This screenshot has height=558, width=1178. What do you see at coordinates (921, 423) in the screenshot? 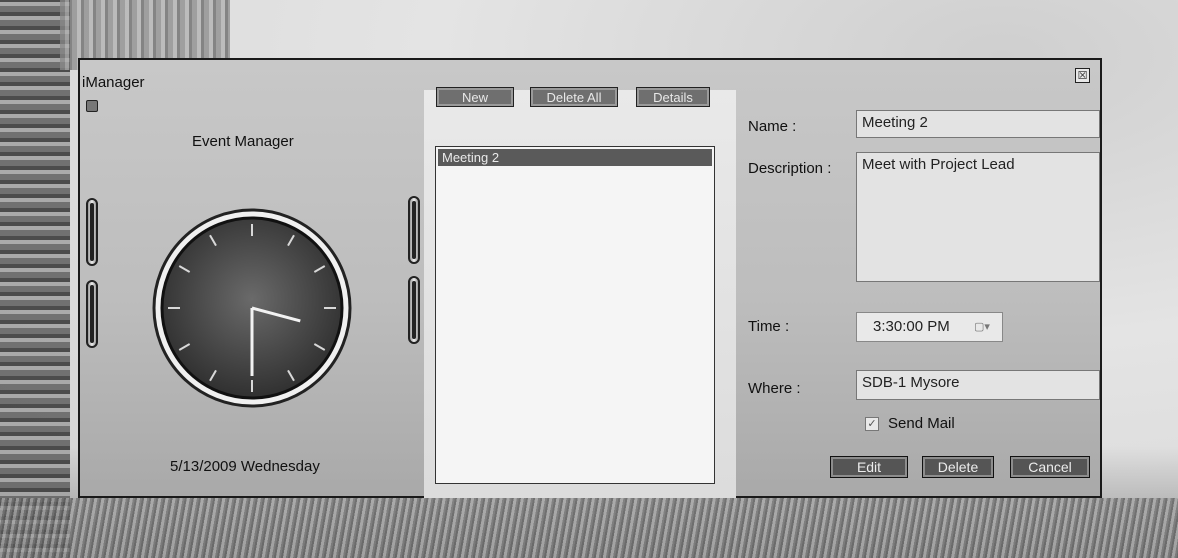
I see `send-mail-label: Send Mail` at bounding box center [921, 423].